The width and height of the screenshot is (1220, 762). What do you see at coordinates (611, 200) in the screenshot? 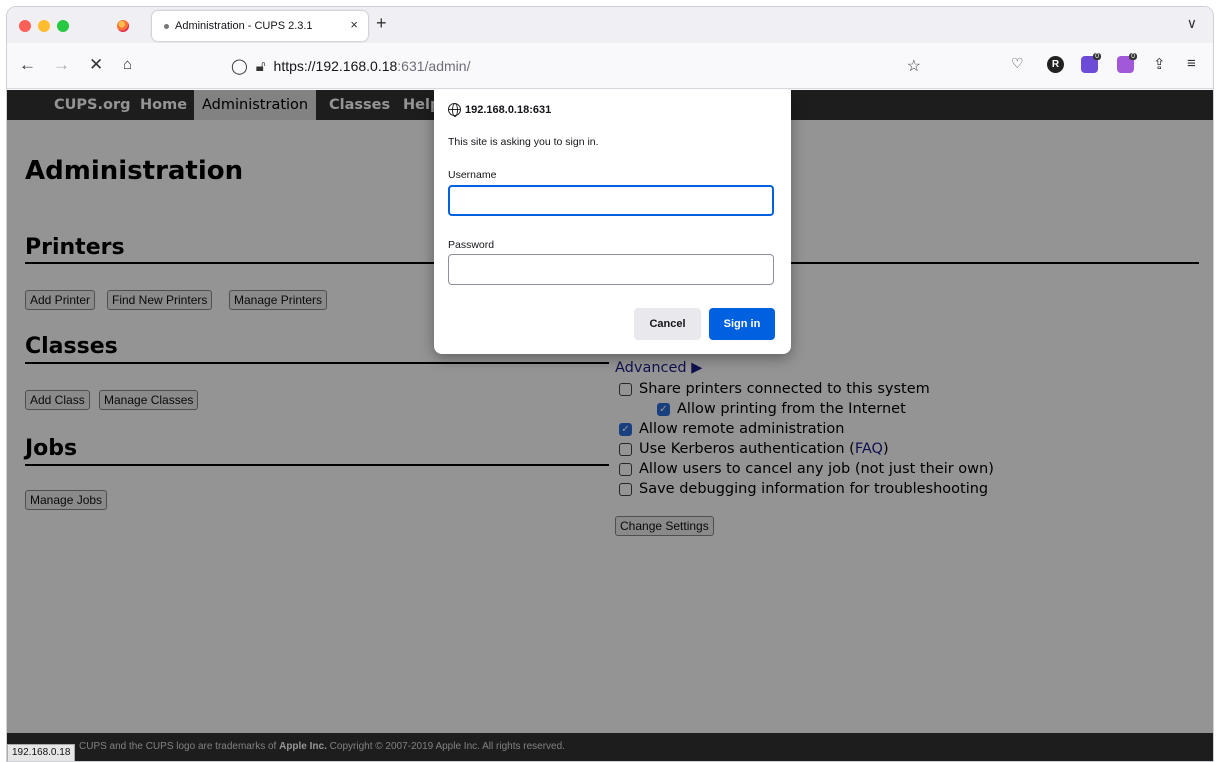
I see `username-field` at bounding box center [611, 200].